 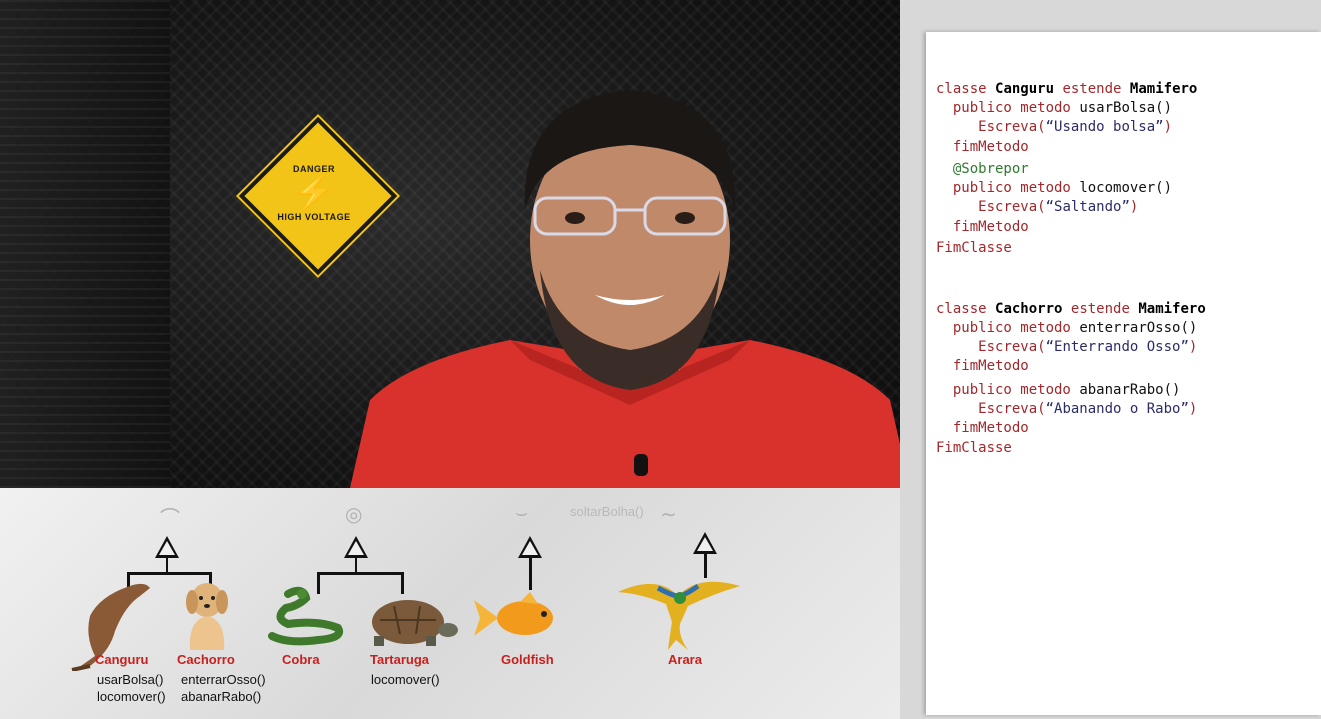 What do you see at coordinates (170, 519) in the screenshot?
I see `faded-icon: ⌒` at bounding box center [170, 519].